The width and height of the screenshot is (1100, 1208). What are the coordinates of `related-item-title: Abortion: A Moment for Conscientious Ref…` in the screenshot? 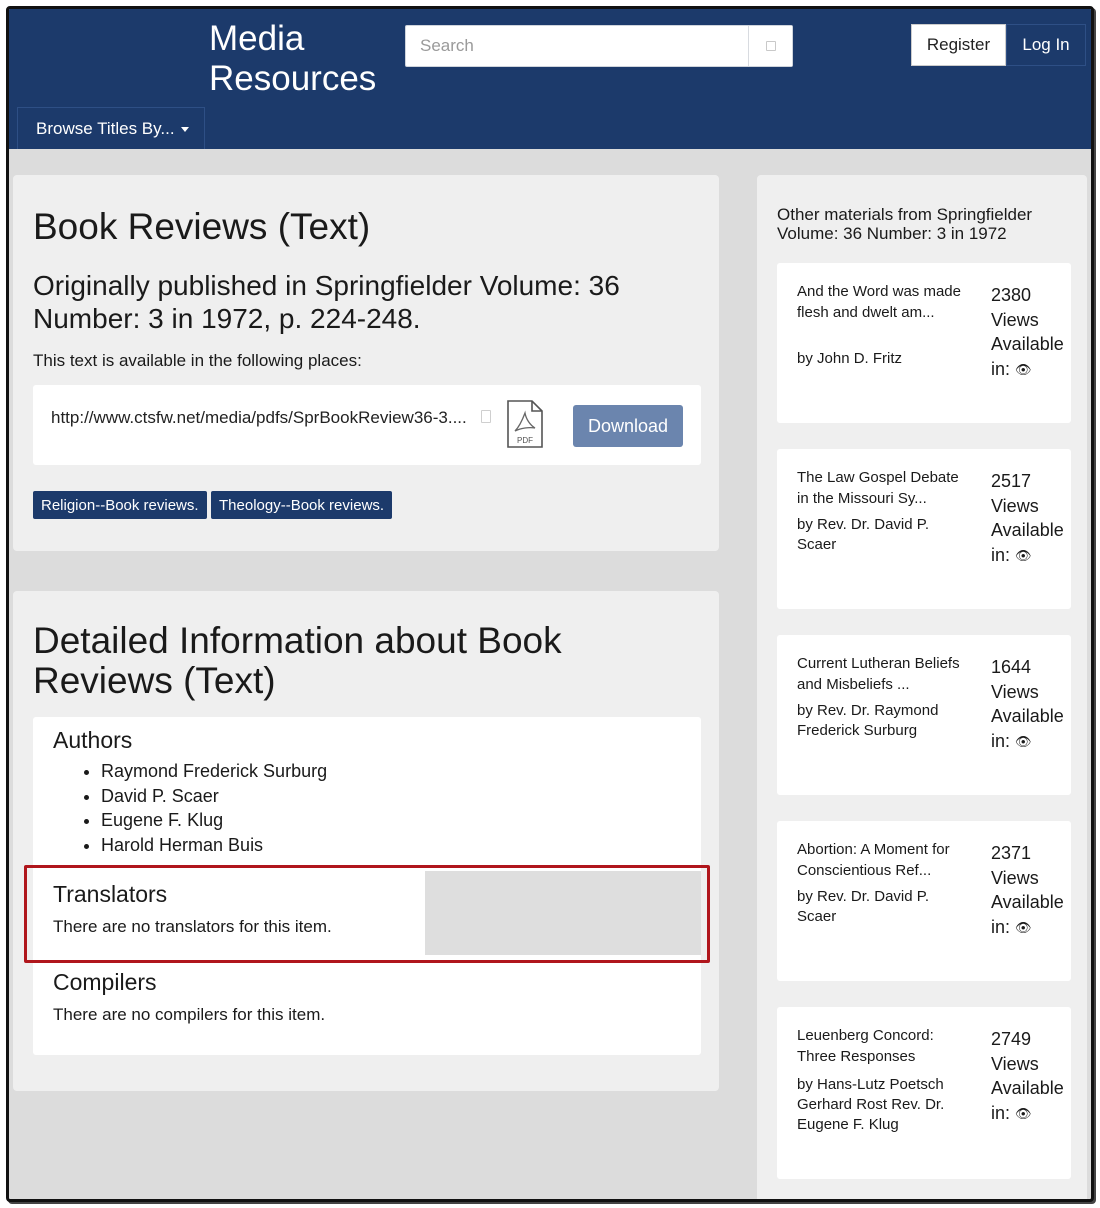 It's located at (881, 860).